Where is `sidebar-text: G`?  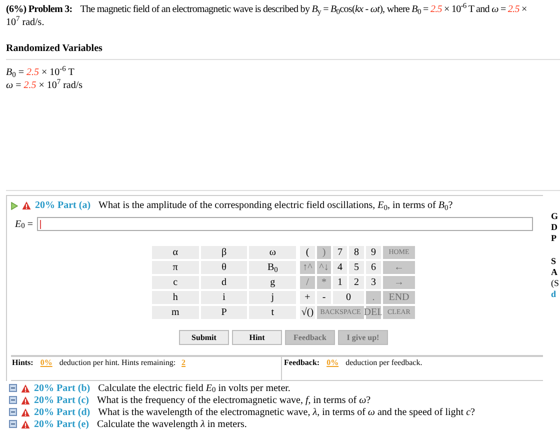
sidebar-text: G is located at coordinates (555, 216).